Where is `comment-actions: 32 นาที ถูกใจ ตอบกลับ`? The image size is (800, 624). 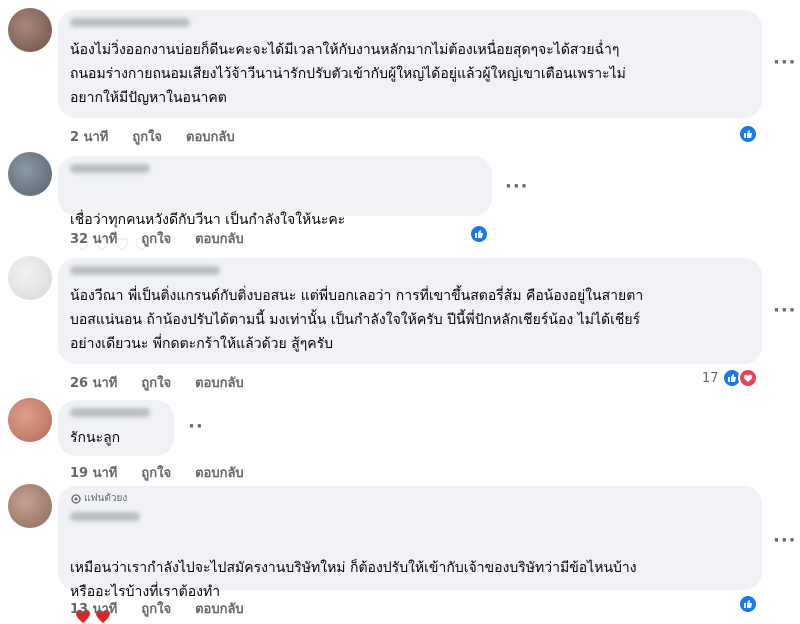 comment-actions: 32 นาที ถูกใจ ตอบกลับ is located at coordinates (169, 238).